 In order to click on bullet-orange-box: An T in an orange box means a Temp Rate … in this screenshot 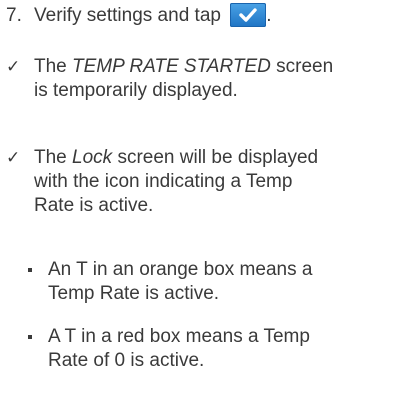, I will do `click(214, 282)`.